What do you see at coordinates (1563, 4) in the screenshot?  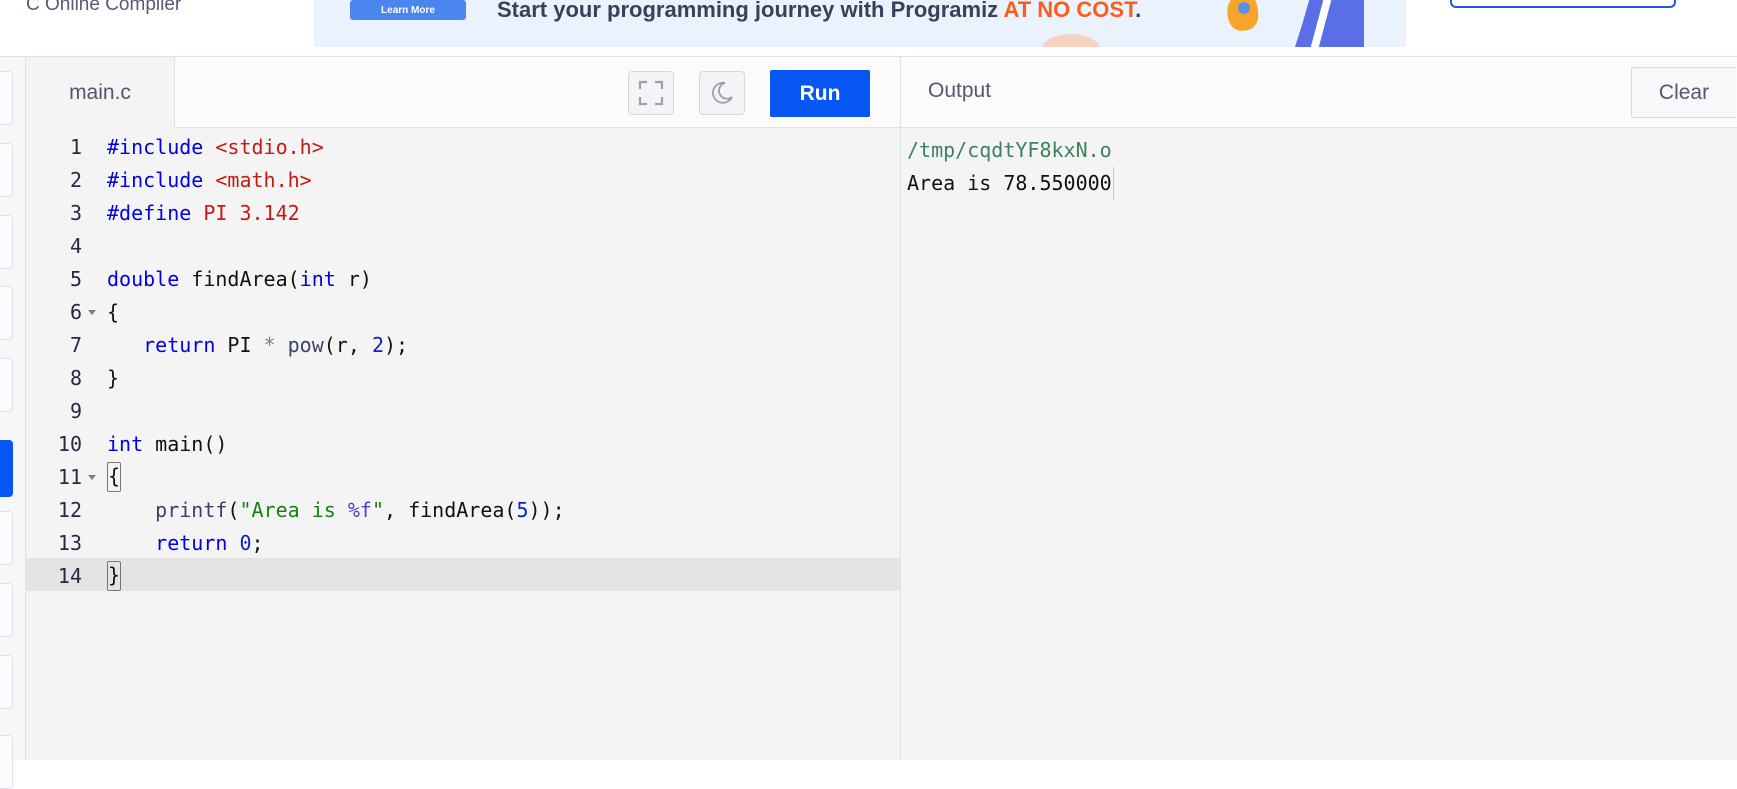 I see `header-action-button` at bounding box center [1563, 4].